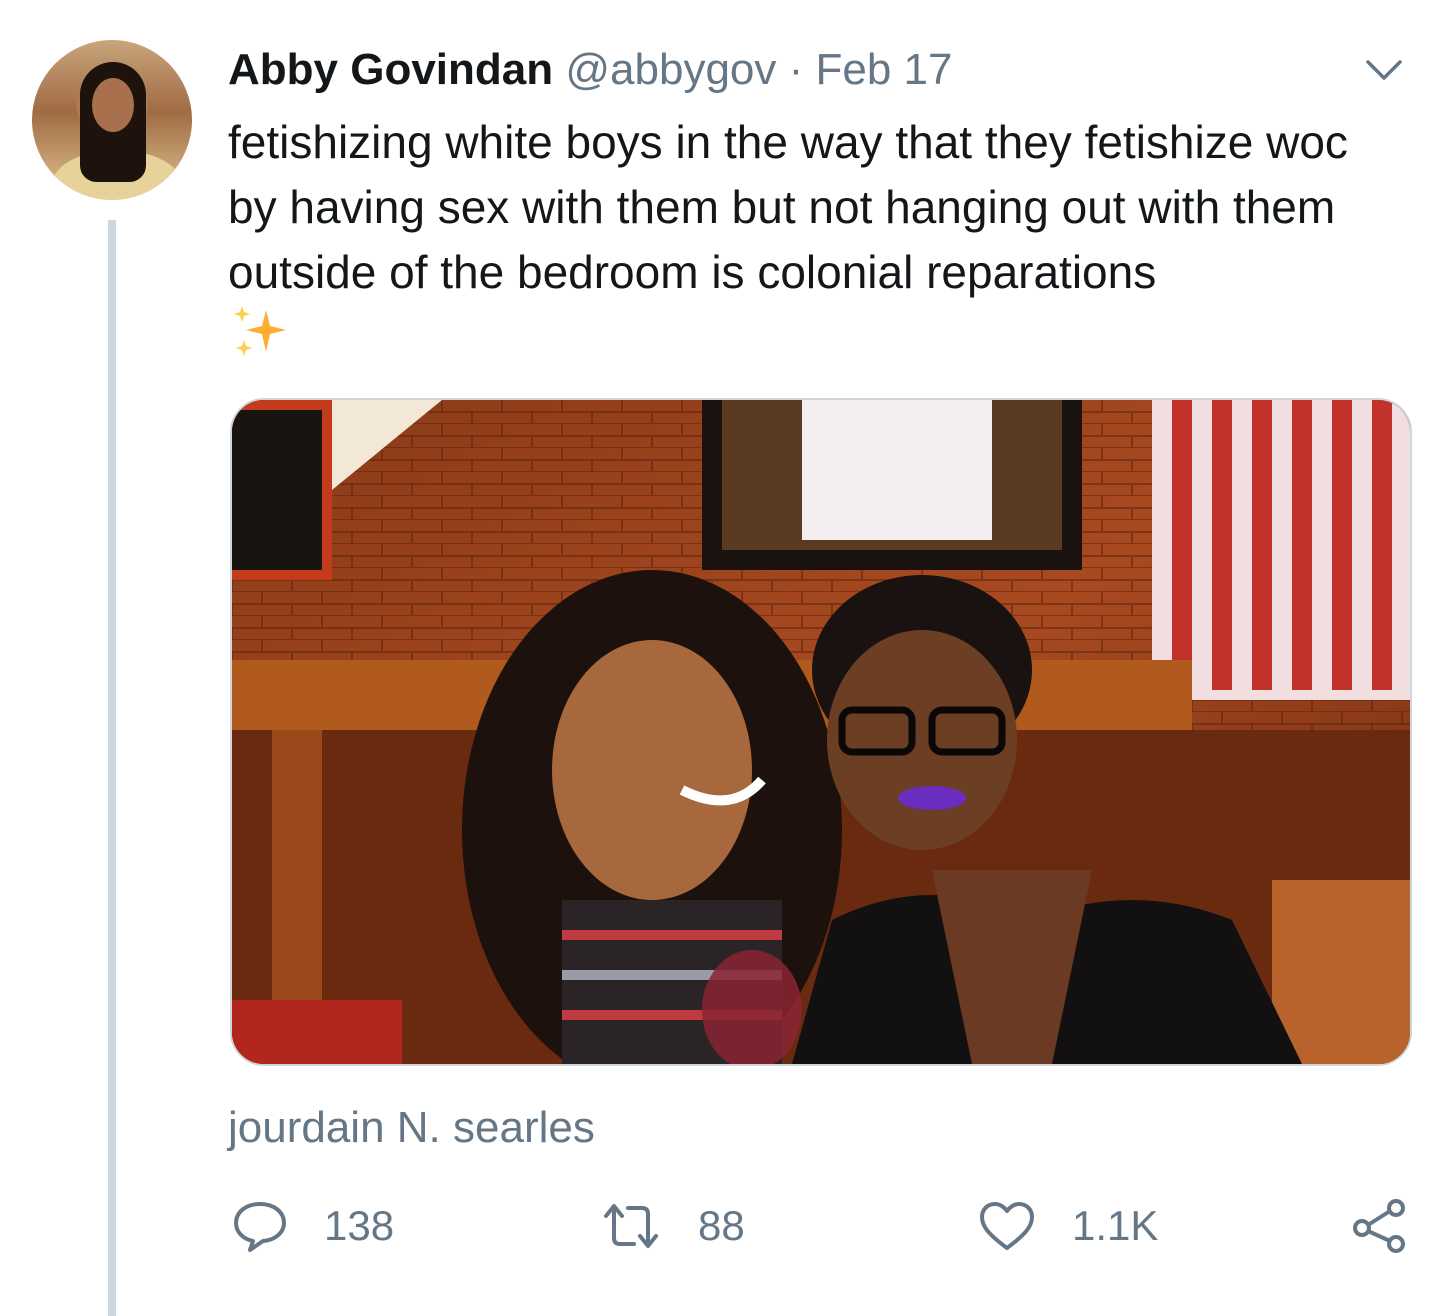 This screenshot has height=1316, width=1440. Describe the element at coordinates (1068, 1226) in the screenshot. I see `like-button: 1.1K` at that location.